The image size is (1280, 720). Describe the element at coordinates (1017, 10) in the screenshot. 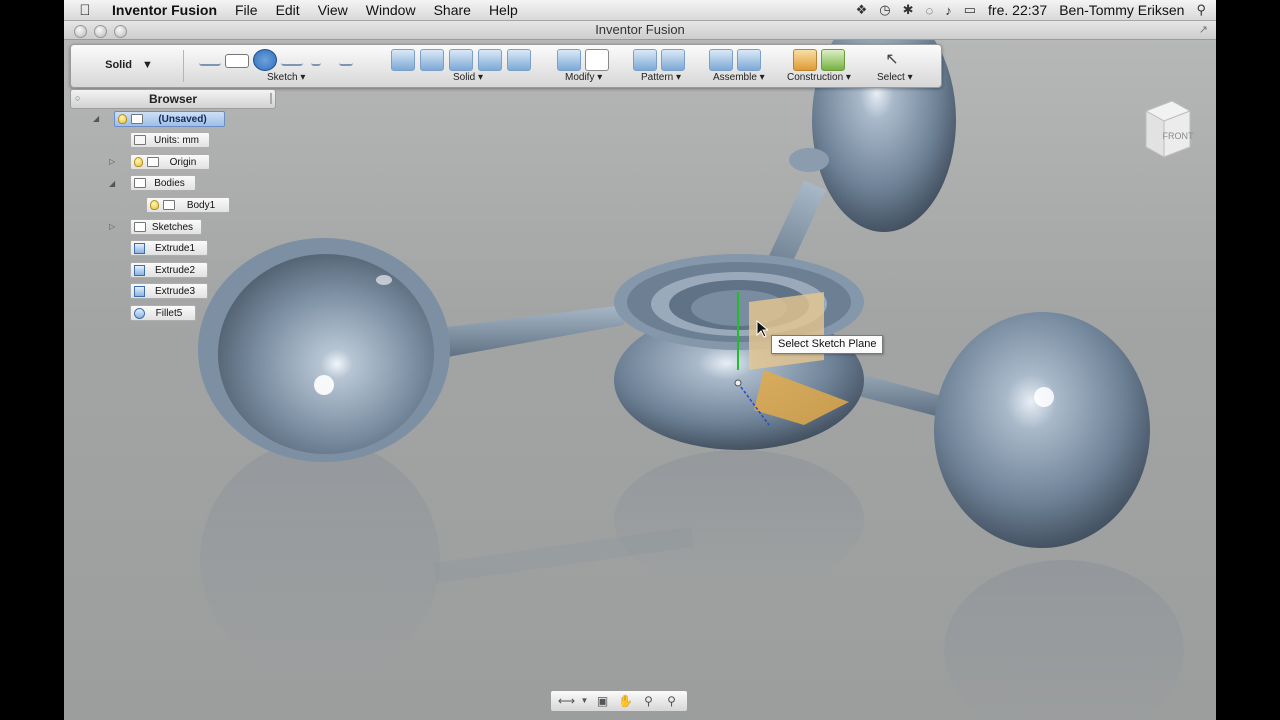

I see `clock: fre. 22:37` at that location.